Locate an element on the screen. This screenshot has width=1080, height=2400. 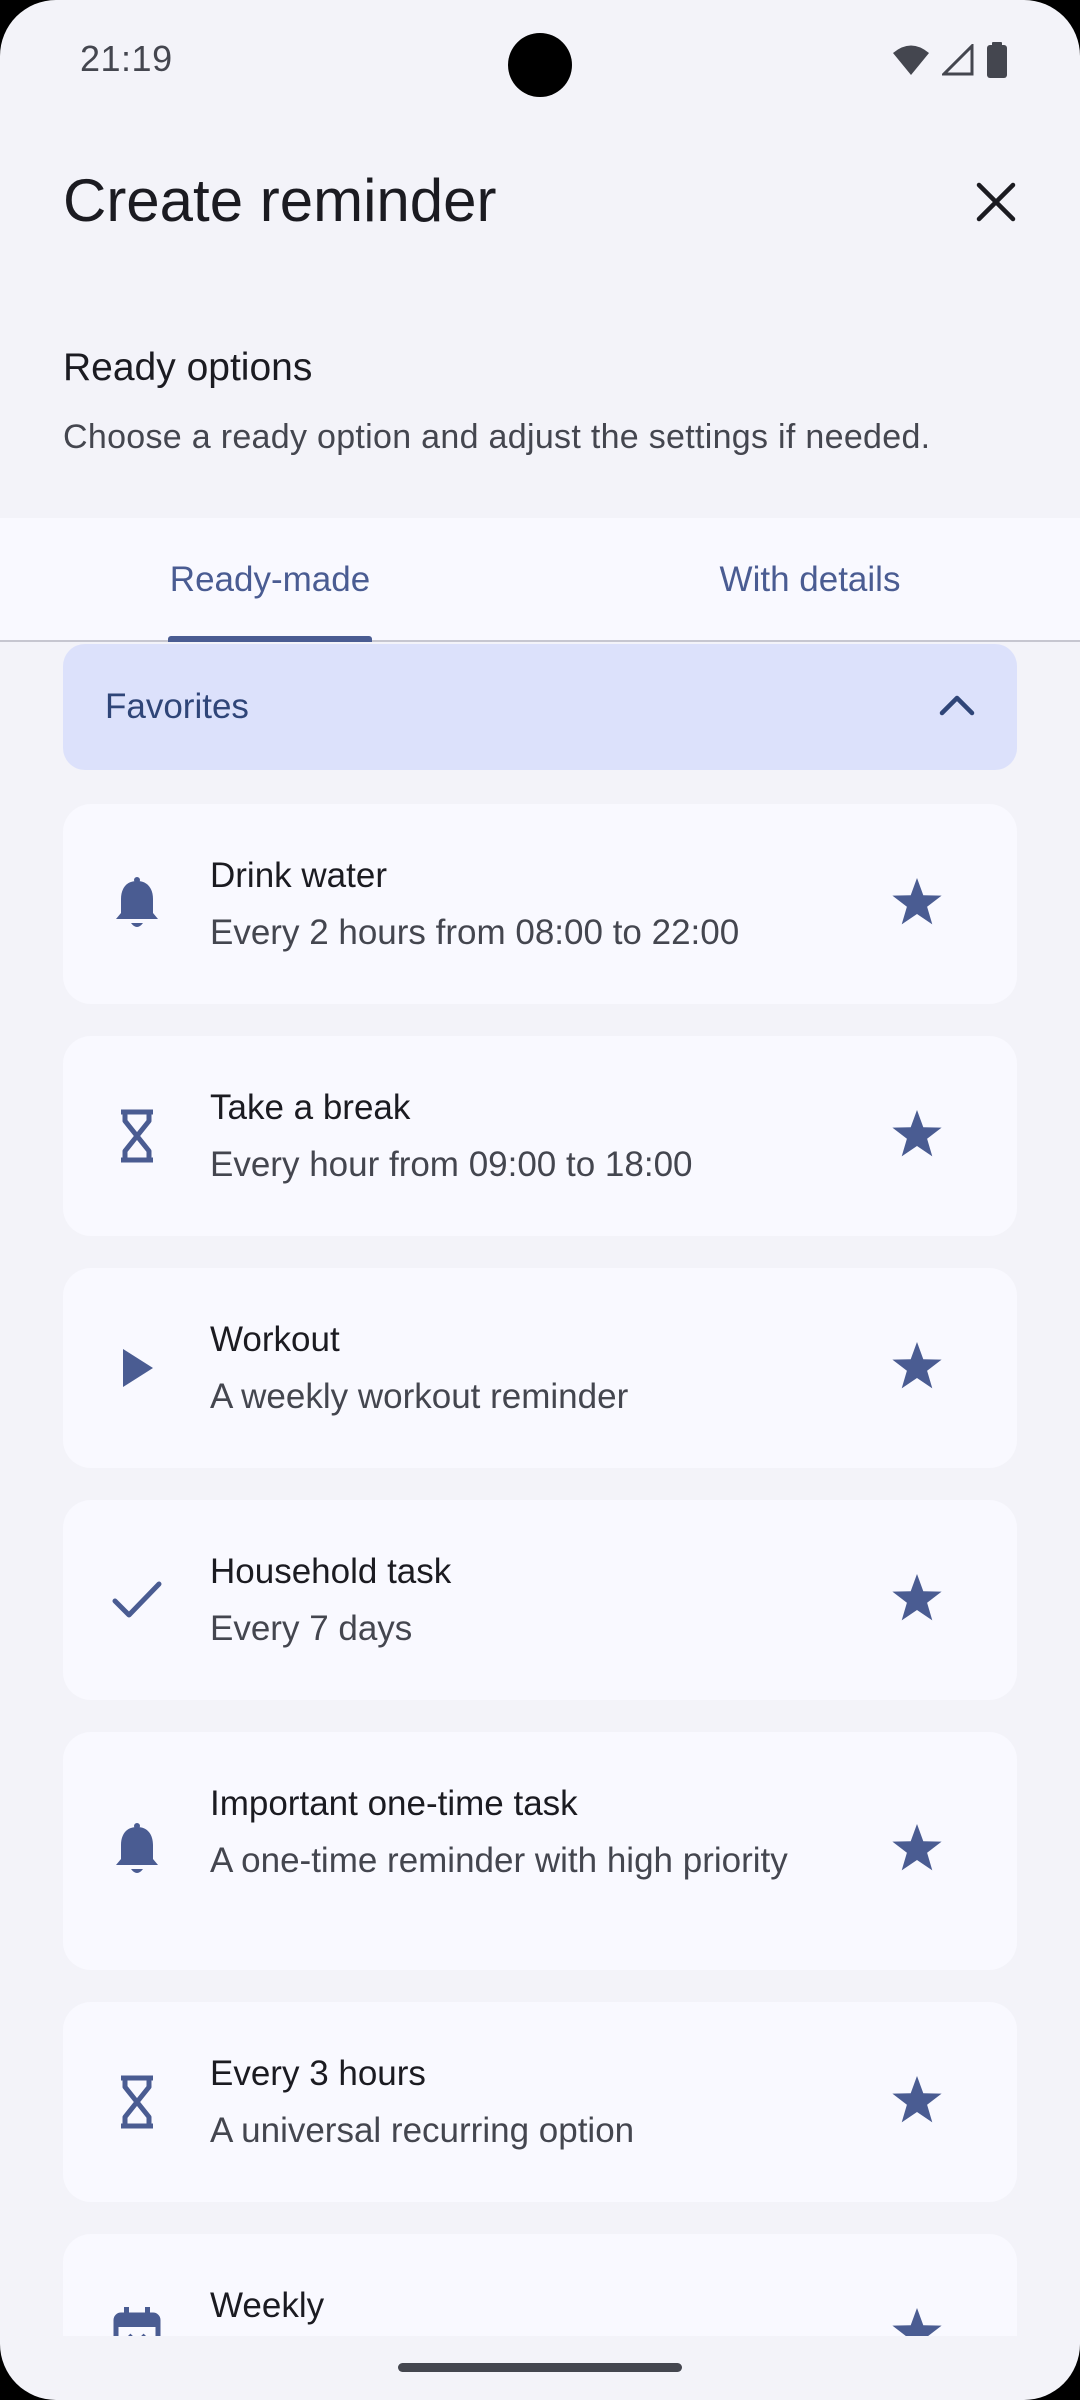
section-title: Ready options is located at coordinates (188, 367).